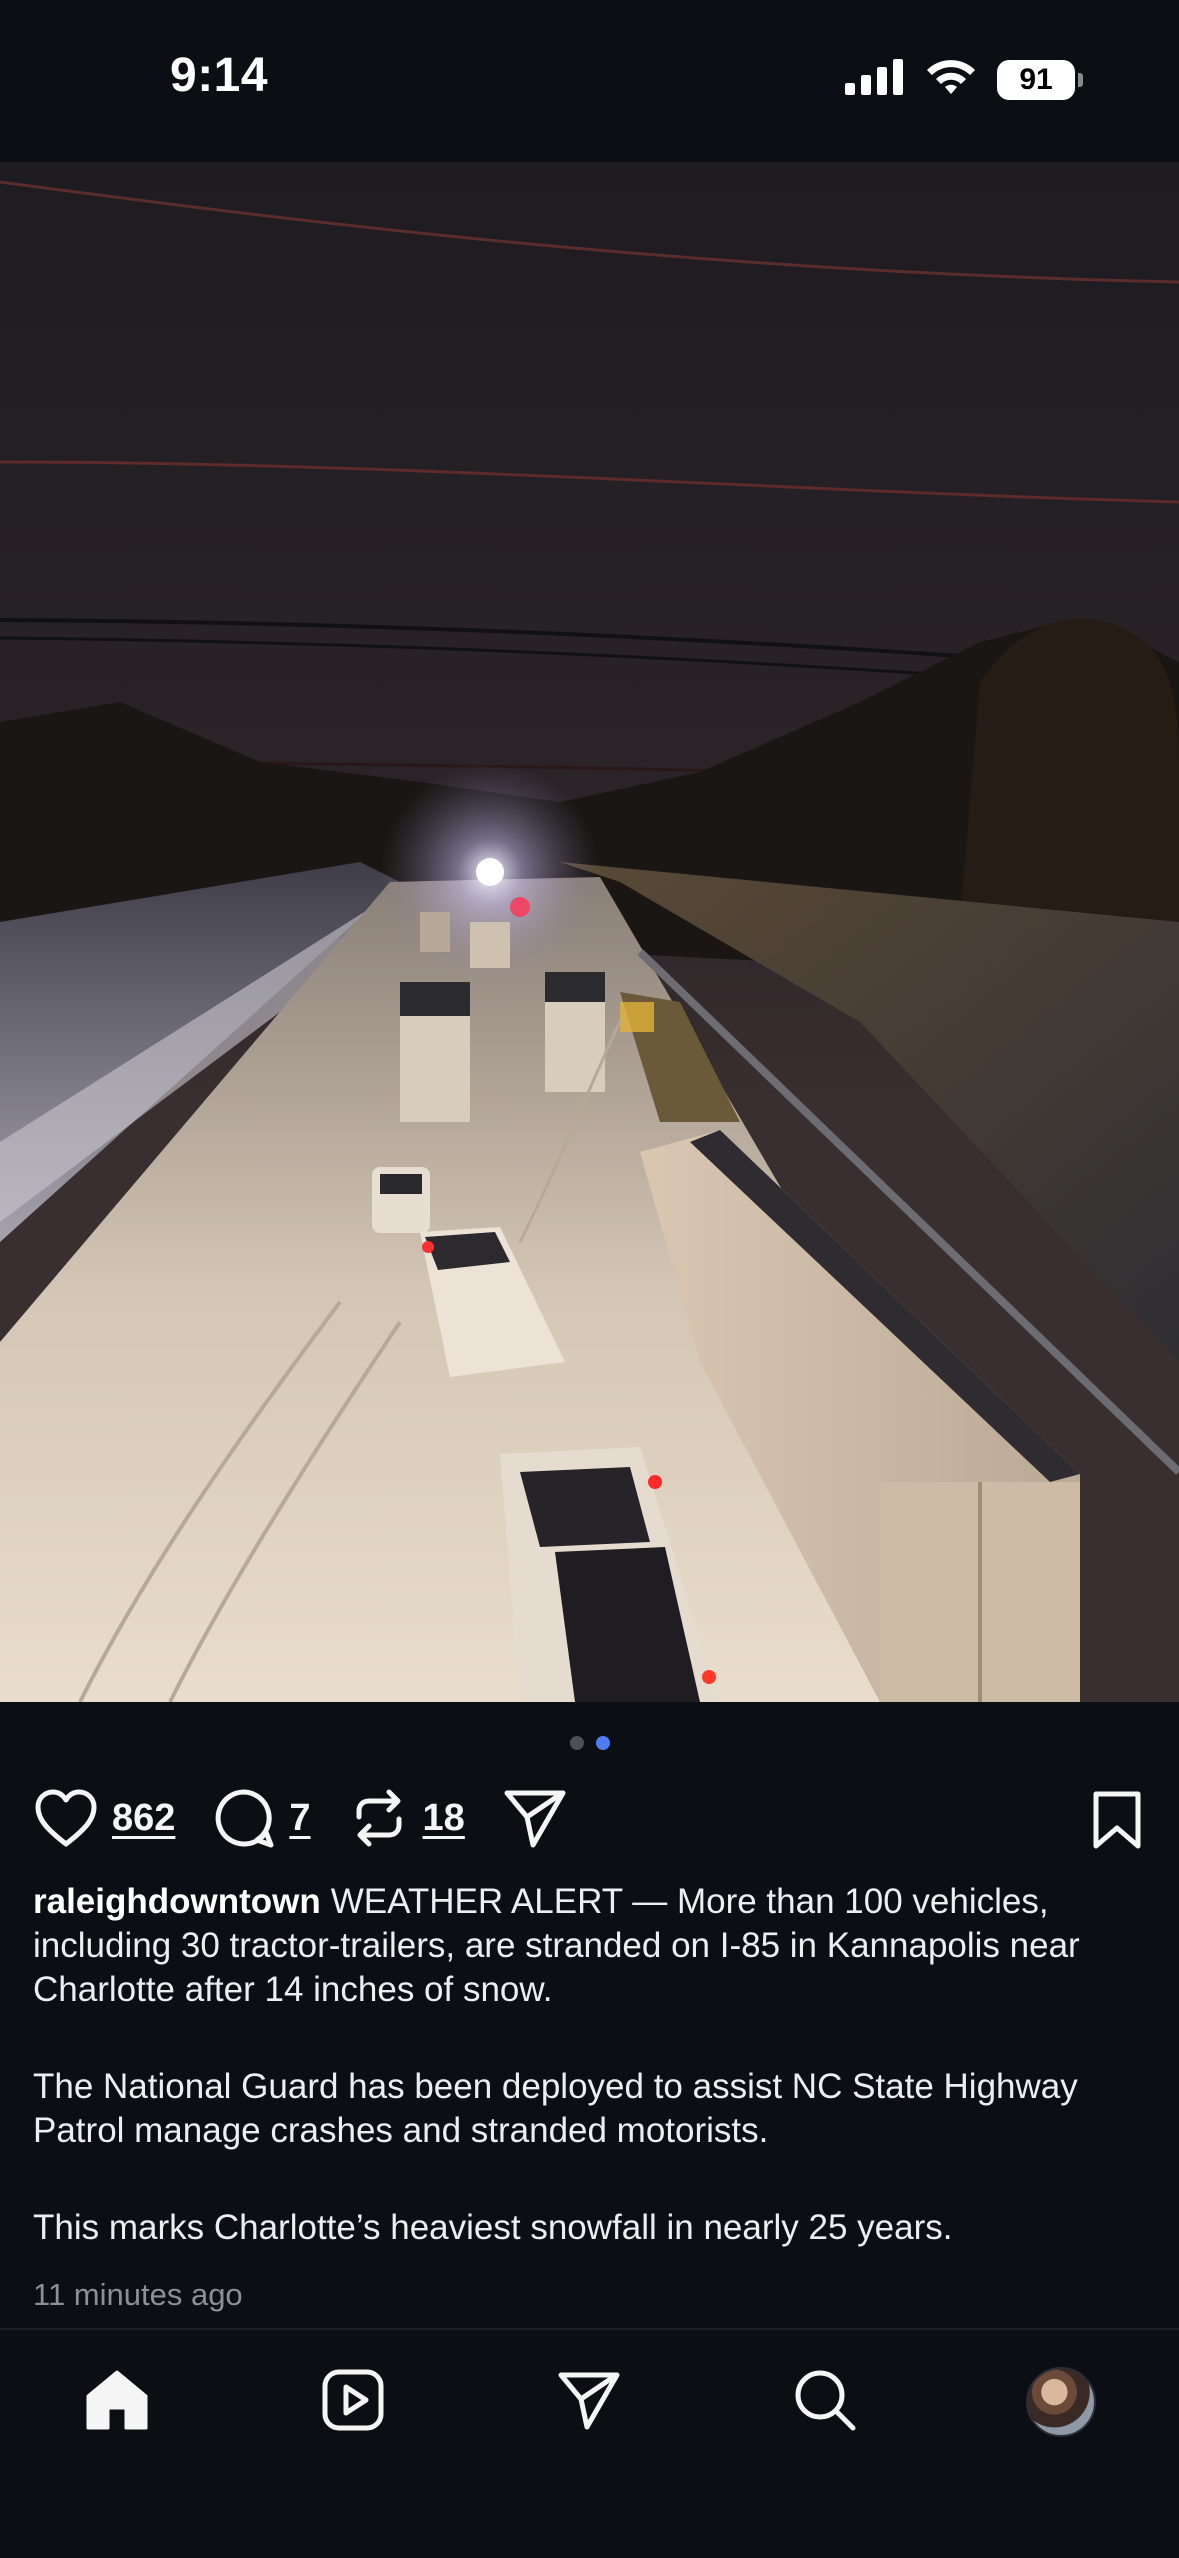 The width and height of the screenshot is (1179, 2558). I want to click on heart-icon, so click(66, 1818).